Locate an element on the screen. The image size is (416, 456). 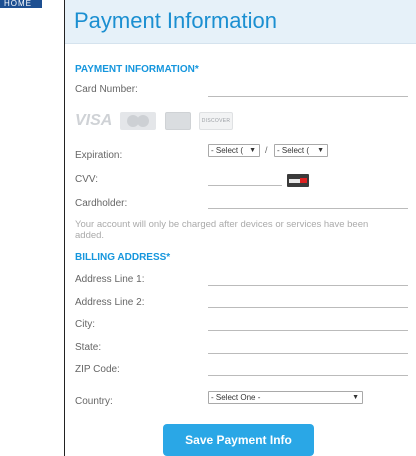
expiration-month-value: - Select ( is located at coordinates (227, 150).